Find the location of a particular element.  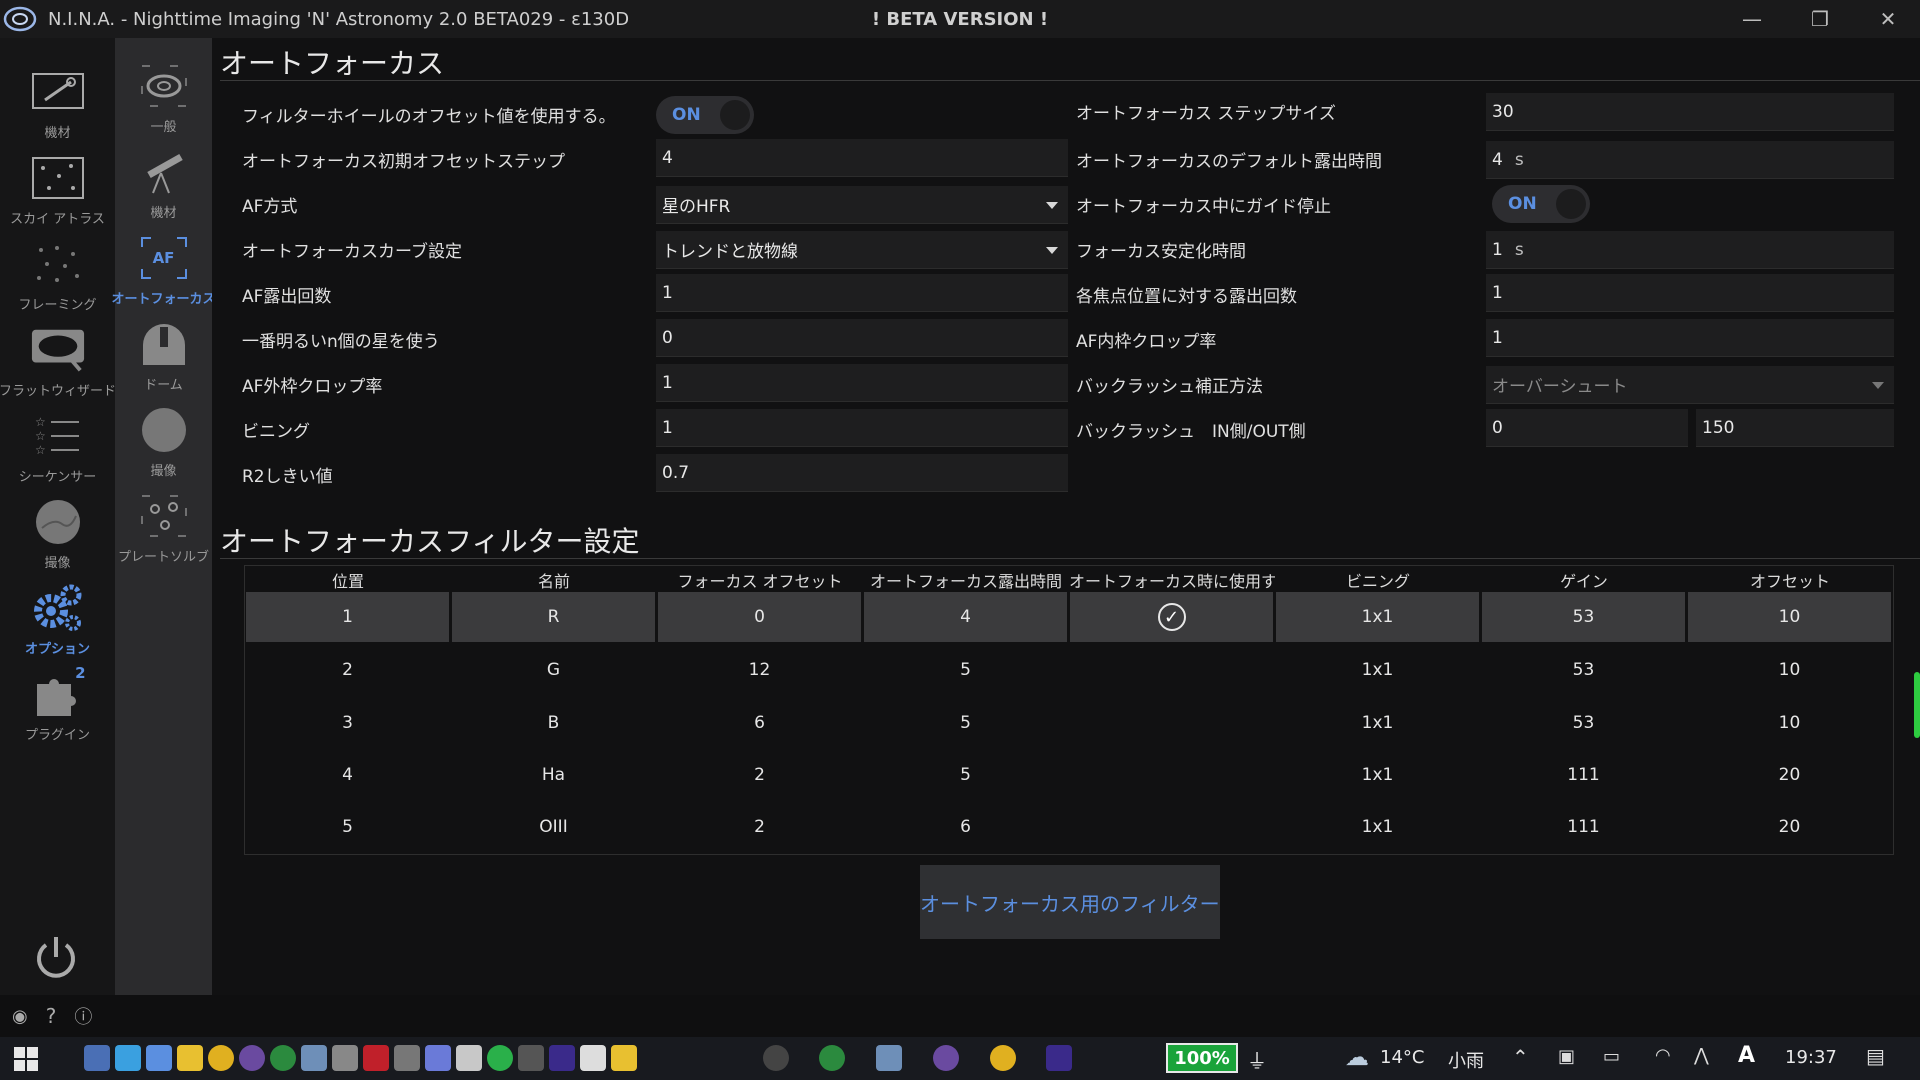

help-icon: ? is located at coordinates (51, 1016).